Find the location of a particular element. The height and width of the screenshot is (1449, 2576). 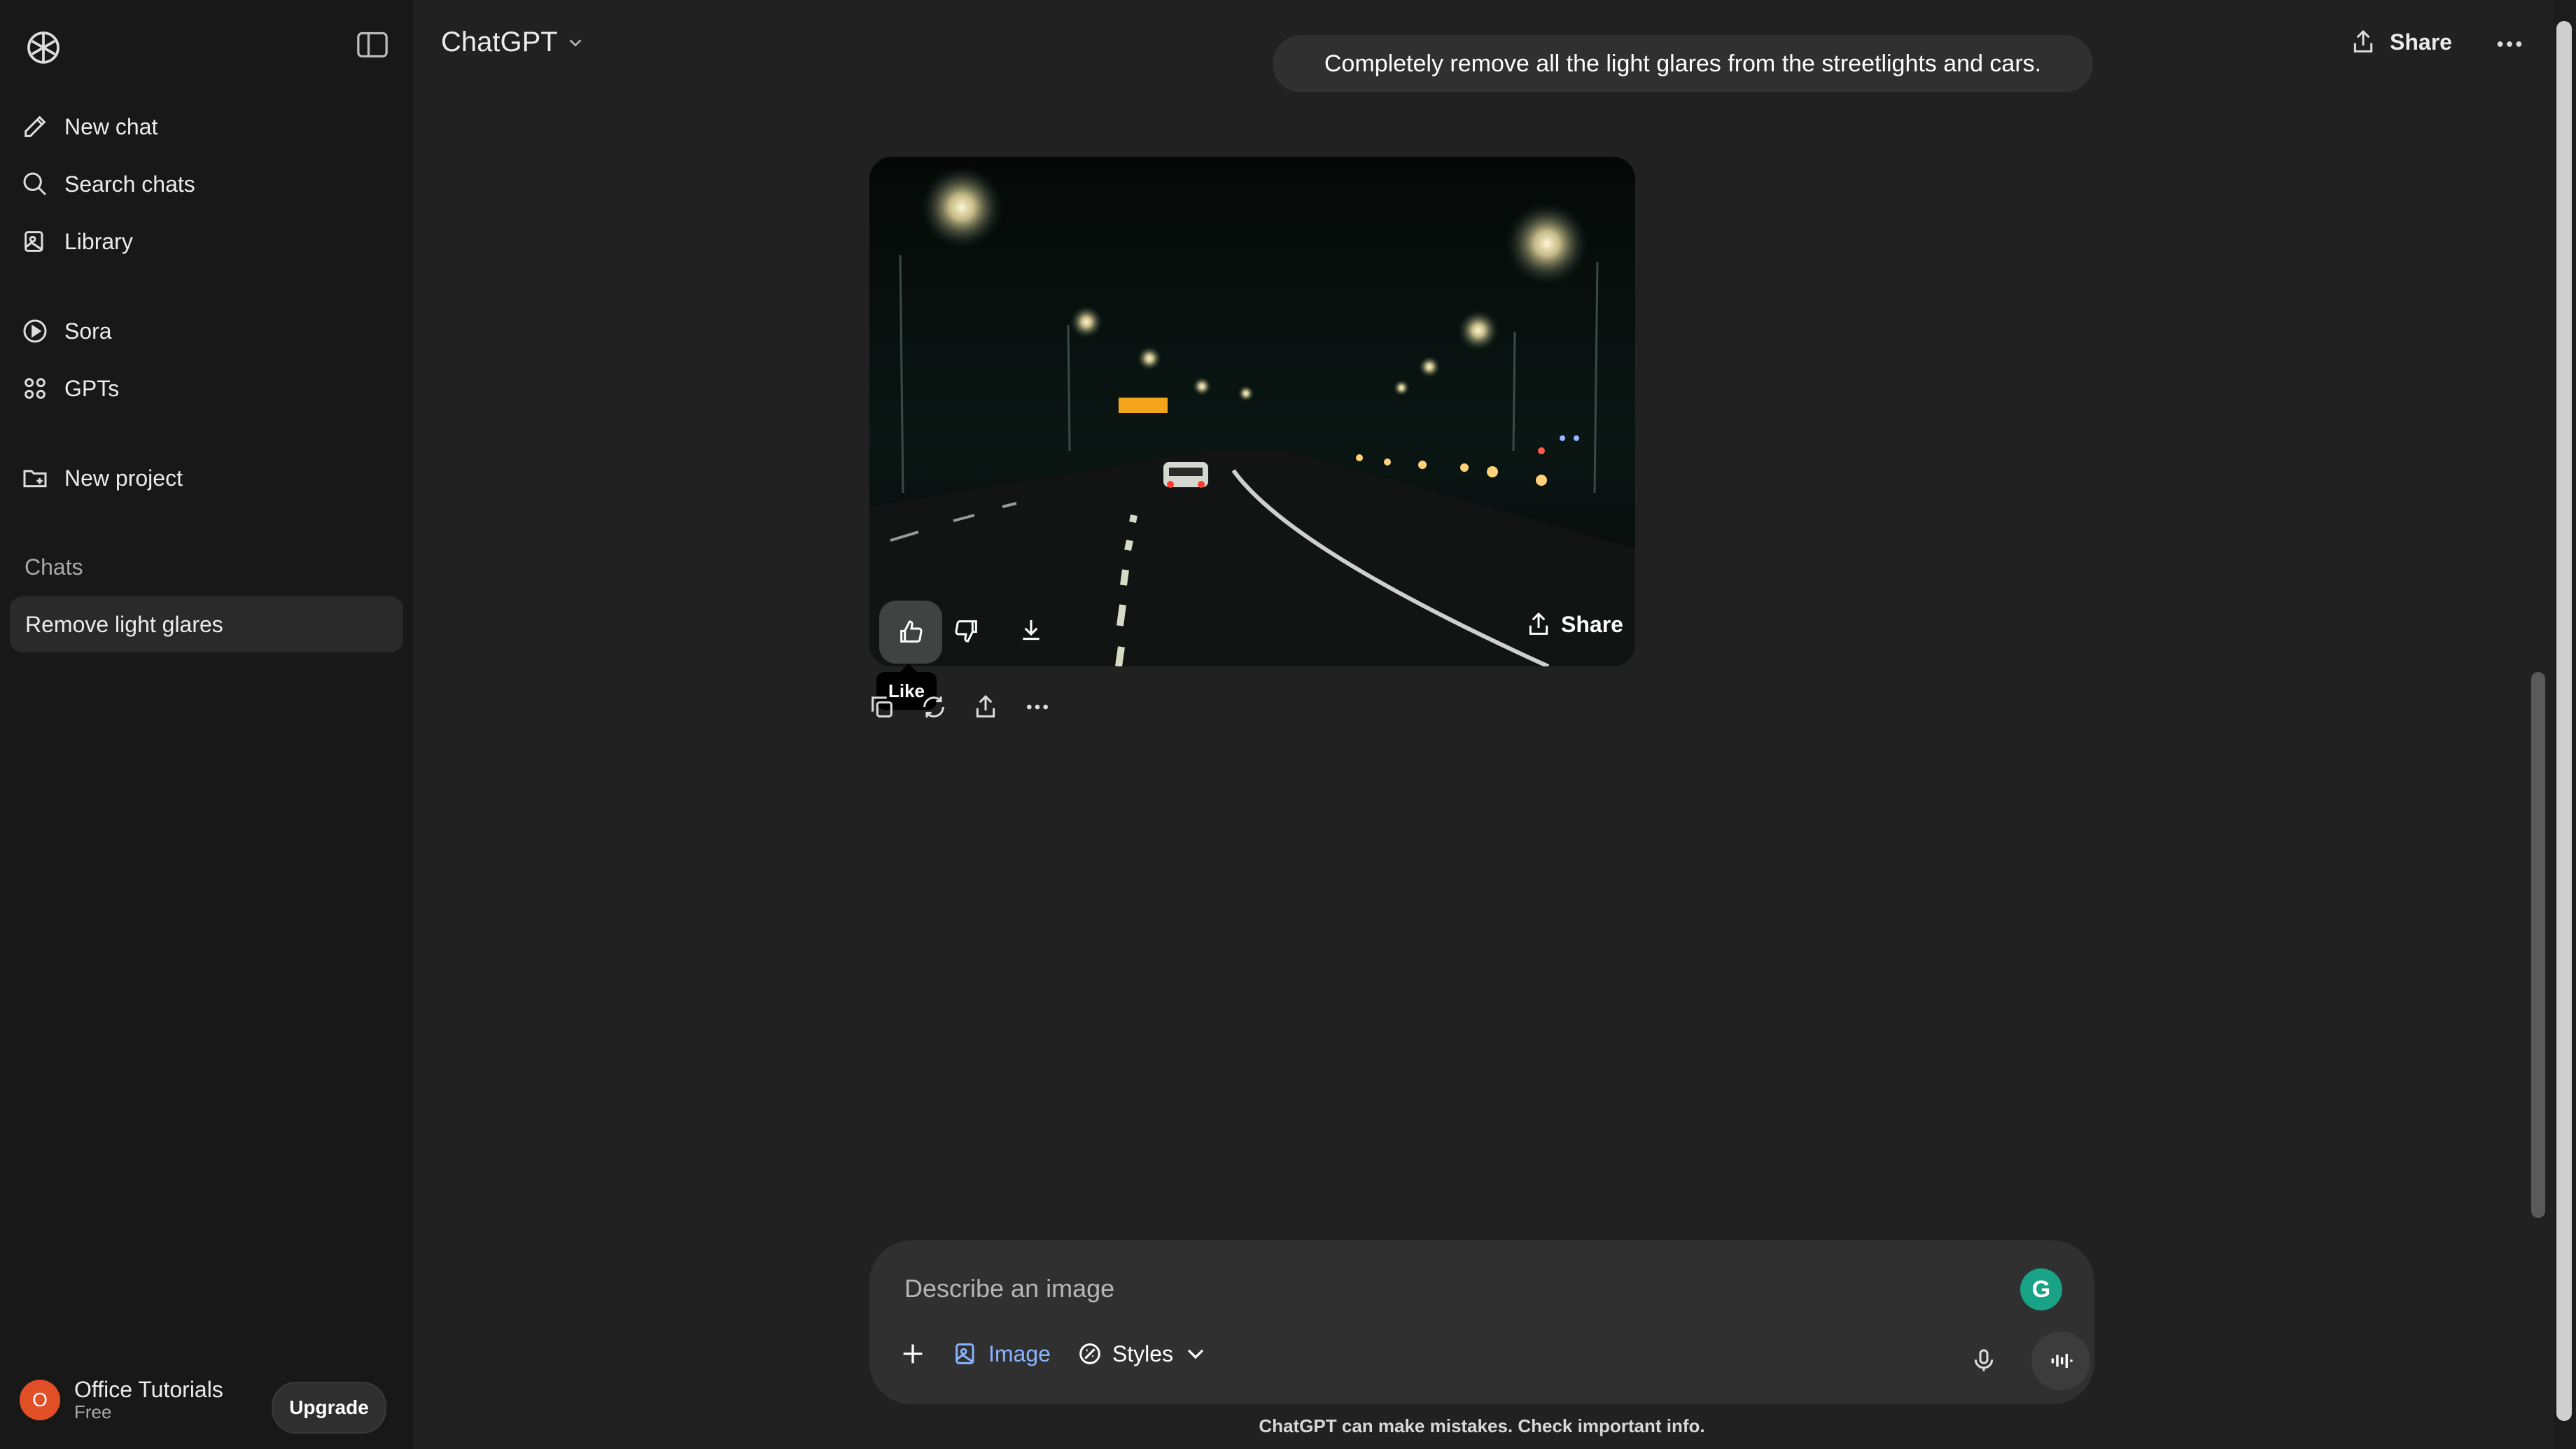

sidebar-item-gpts: GPTs is located at coordinates (70, 388).